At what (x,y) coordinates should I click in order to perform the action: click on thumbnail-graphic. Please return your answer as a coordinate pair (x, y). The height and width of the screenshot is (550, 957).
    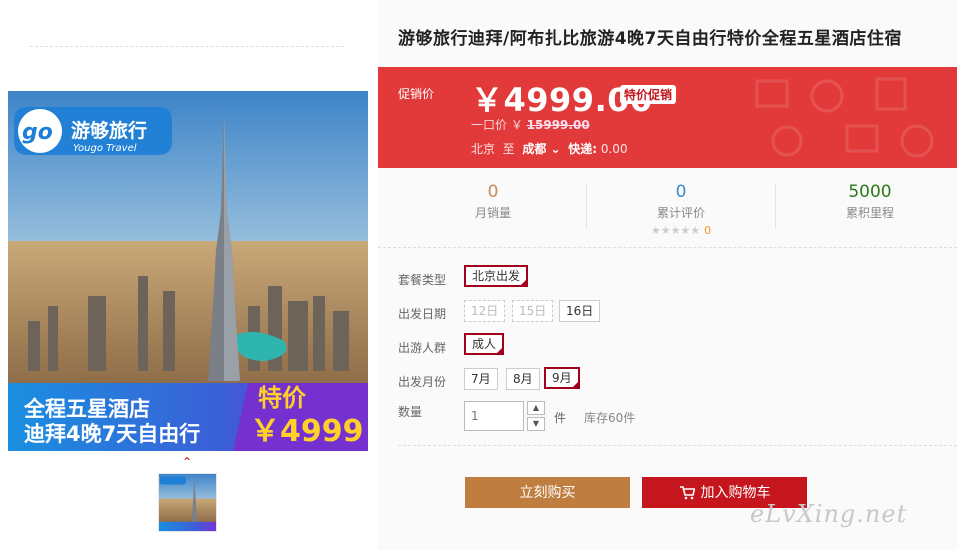
    Looking at the image, I should click on (187, 502).